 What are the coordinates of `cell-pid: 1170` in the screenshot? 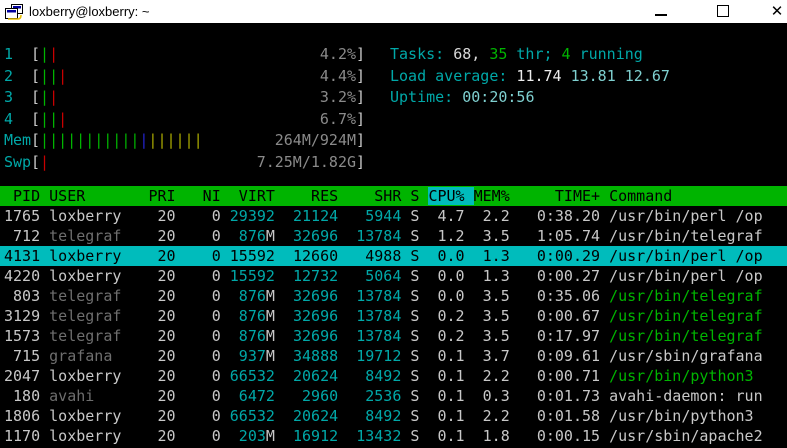 It's located at (22, 436).